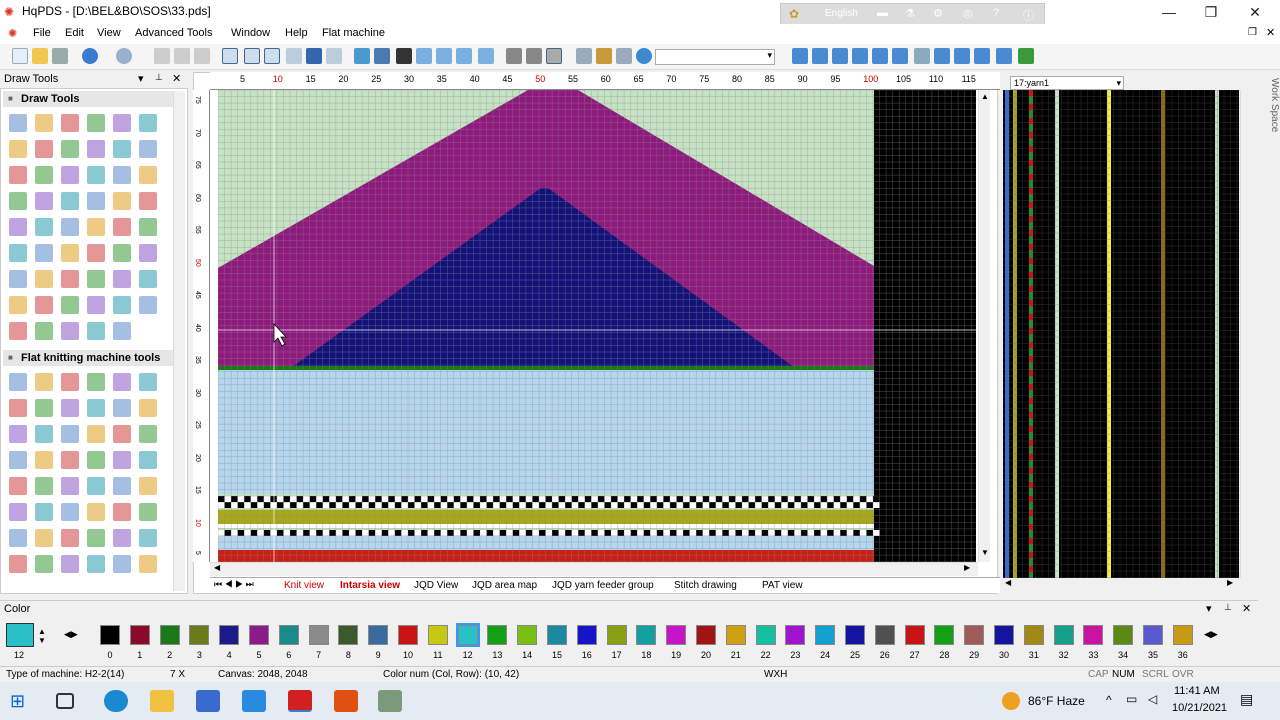  I want to click on scroll-down-icon: ▼, so click(985, 552).